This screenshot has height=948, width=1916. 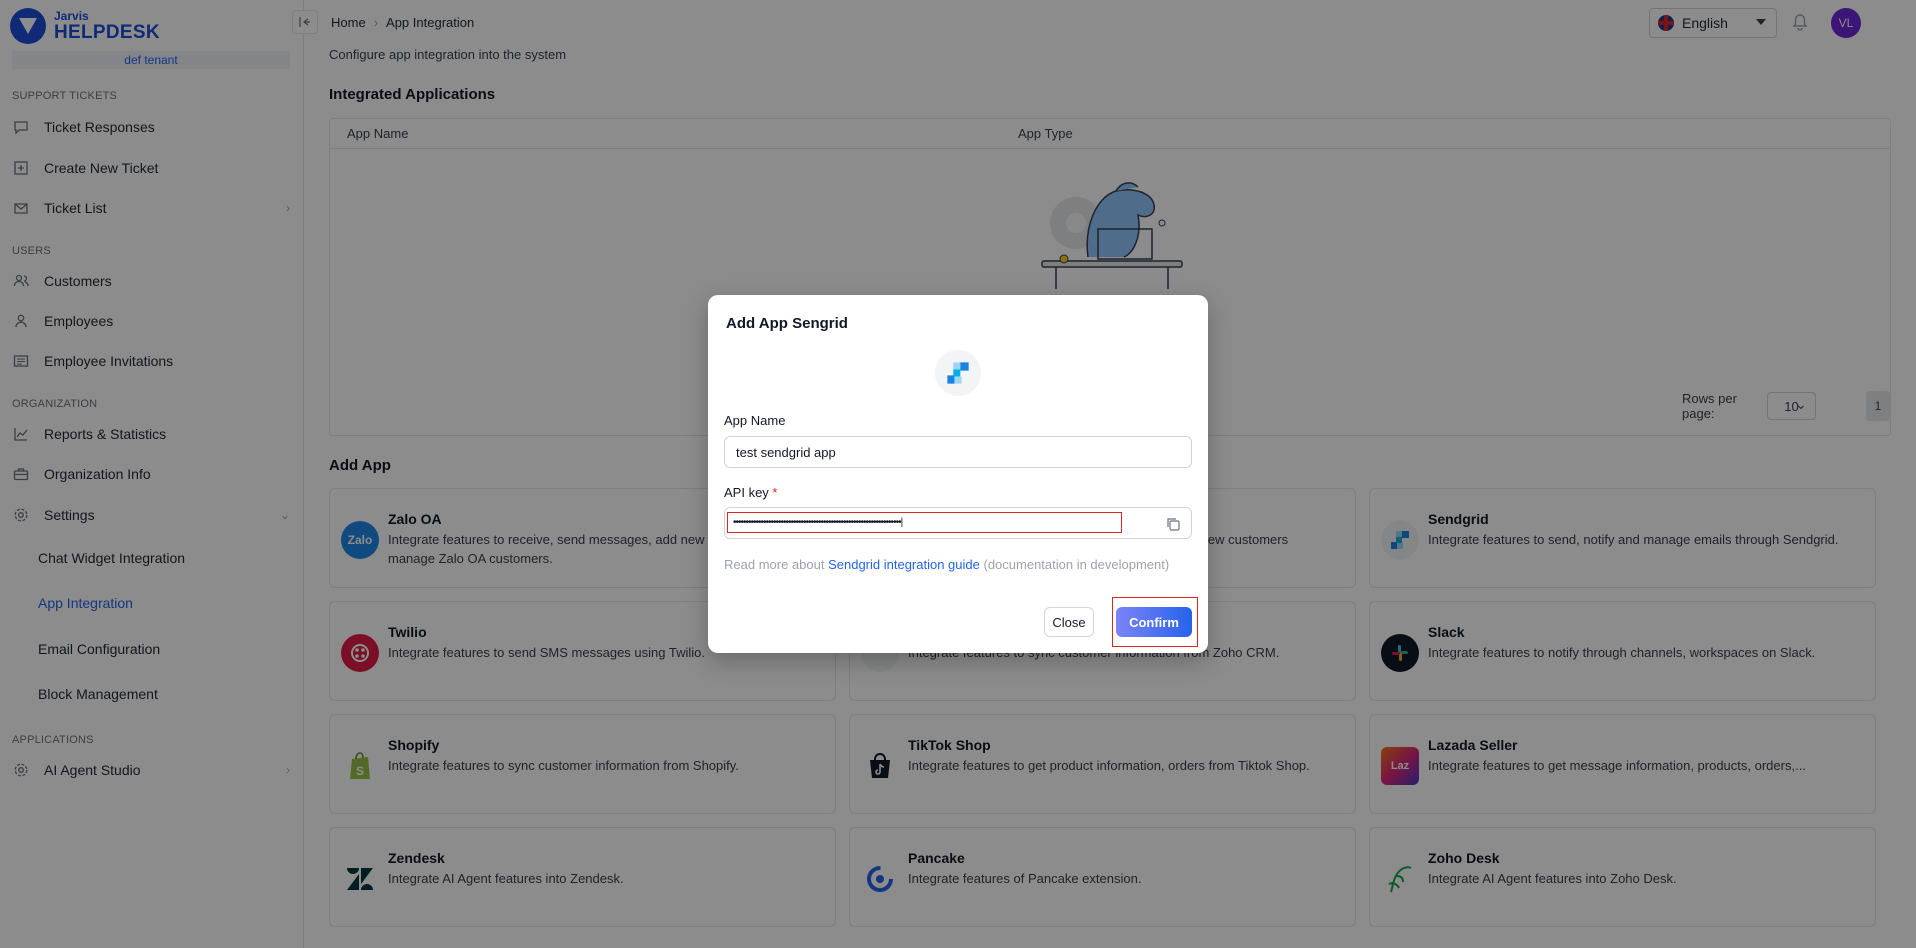 I want to click on help-suffix: (documentation in development), so click(x=1076, y=564).